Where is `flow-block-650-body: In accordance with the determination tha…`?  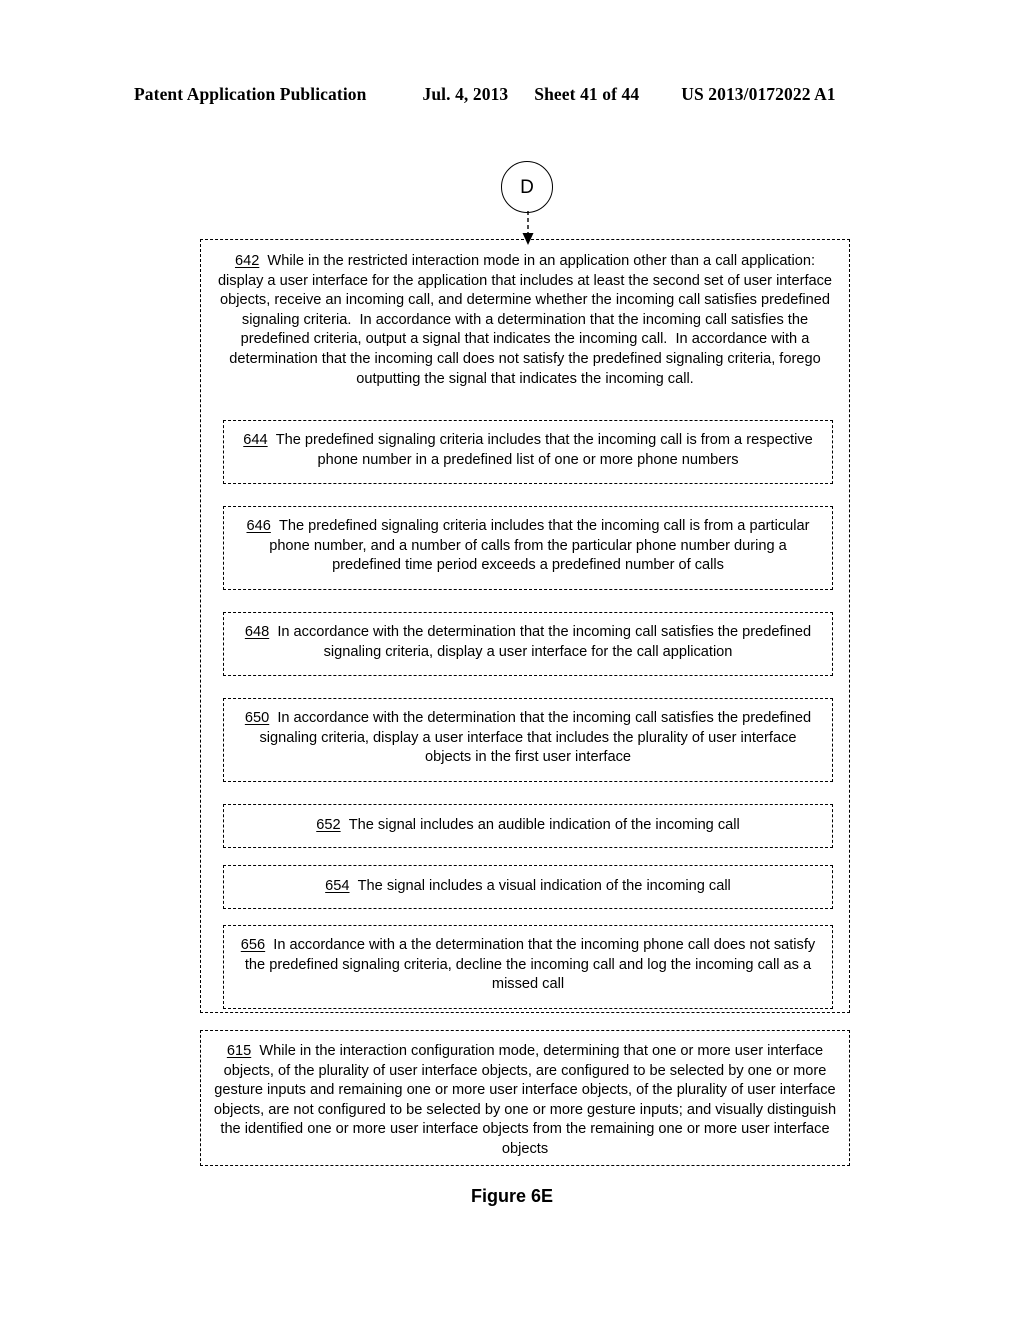
flow-block-650-body: In accordance with the determination tha… is located at coordinates (535, 738).